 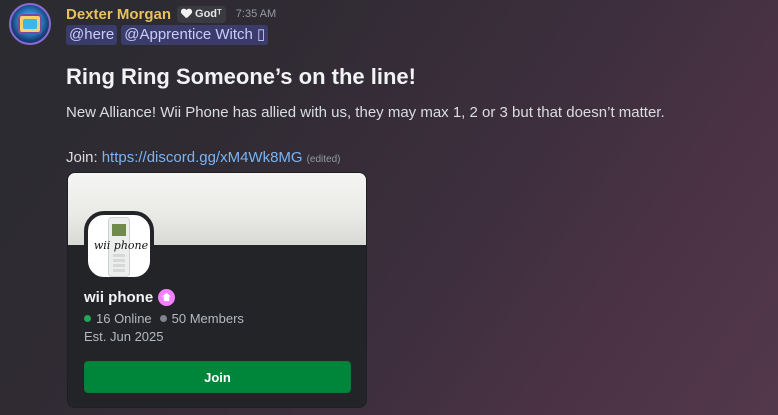 I want to click on boost-icon, so click(x=167, y=297).